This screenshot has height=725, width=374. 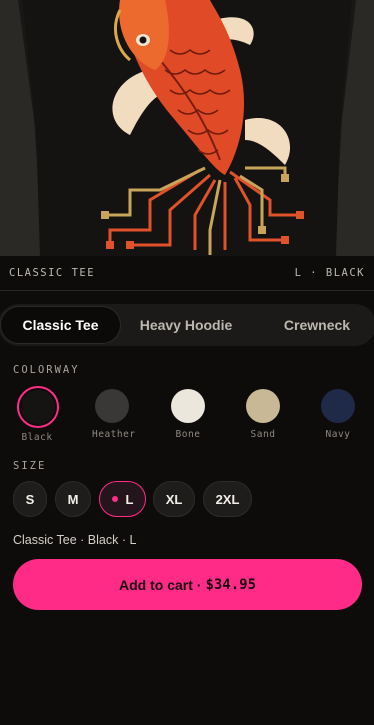 What do you see at coordinates (37, 437) in the screenshot?
I see `swatch-black-label: Black` at bounding box center [37, 437].